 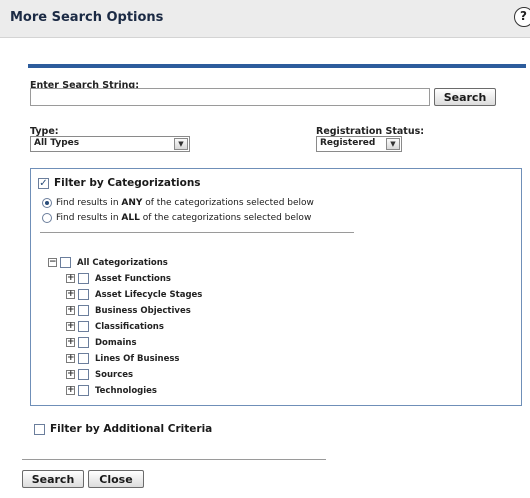 What do you see at coordinates (127, 183) in the screenshot?
I see `filter-categorizations-label: Filter by Categorizations` at bounding box center [127, 183].